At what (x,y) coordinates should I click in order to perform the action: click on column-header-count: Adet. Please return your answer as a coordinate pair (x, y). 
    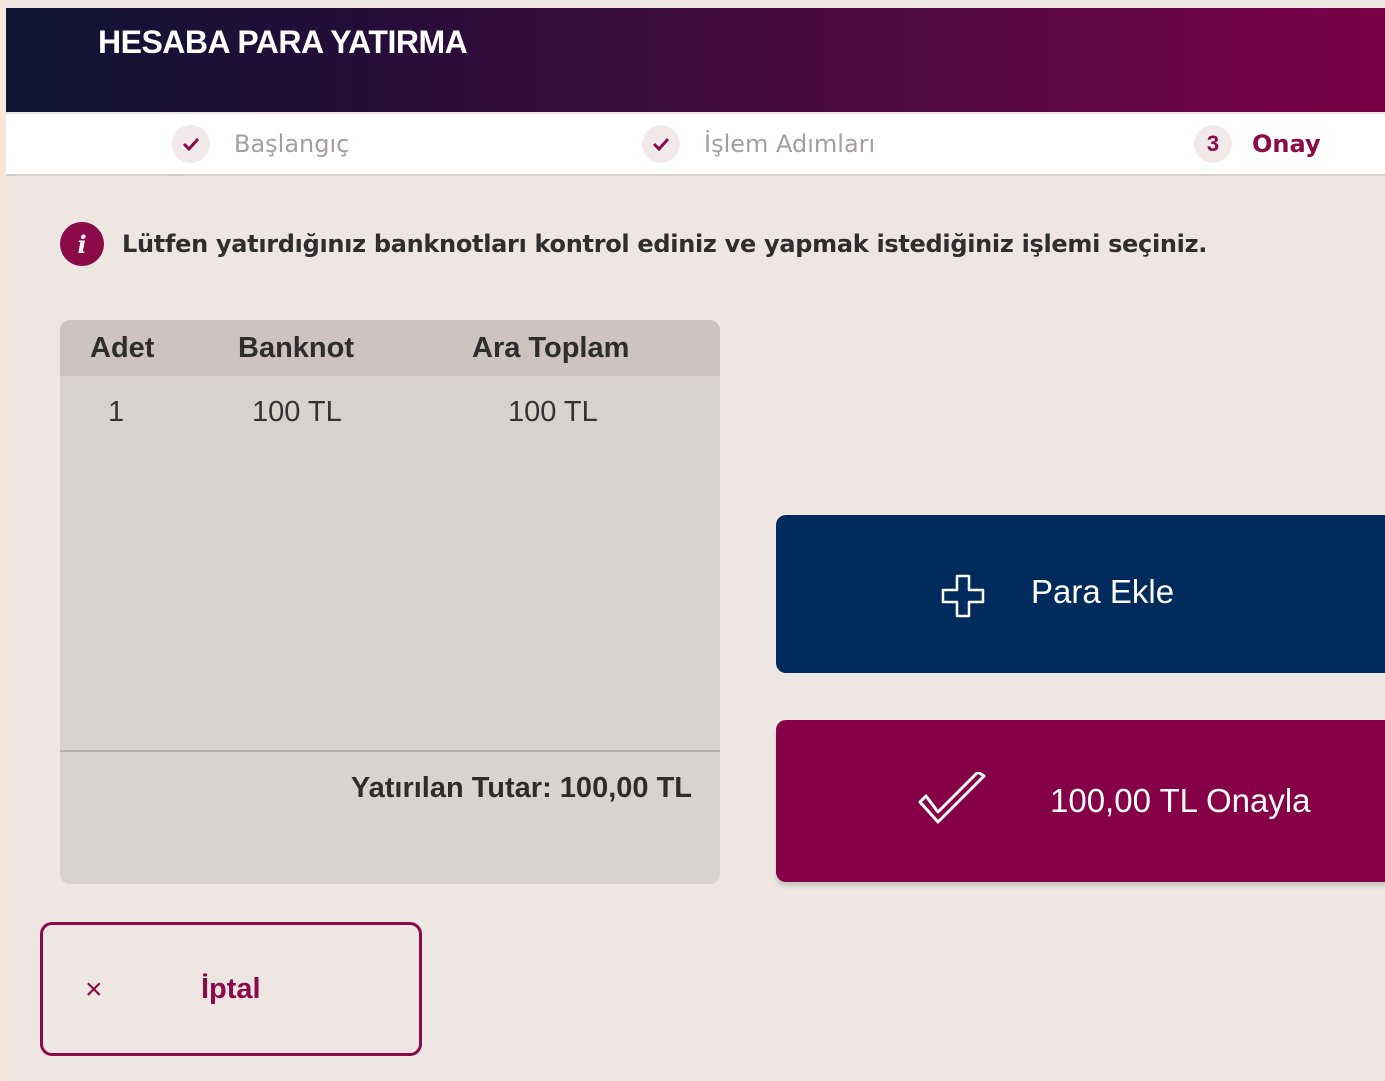
    Looking at the image, I should click on (122, 348).